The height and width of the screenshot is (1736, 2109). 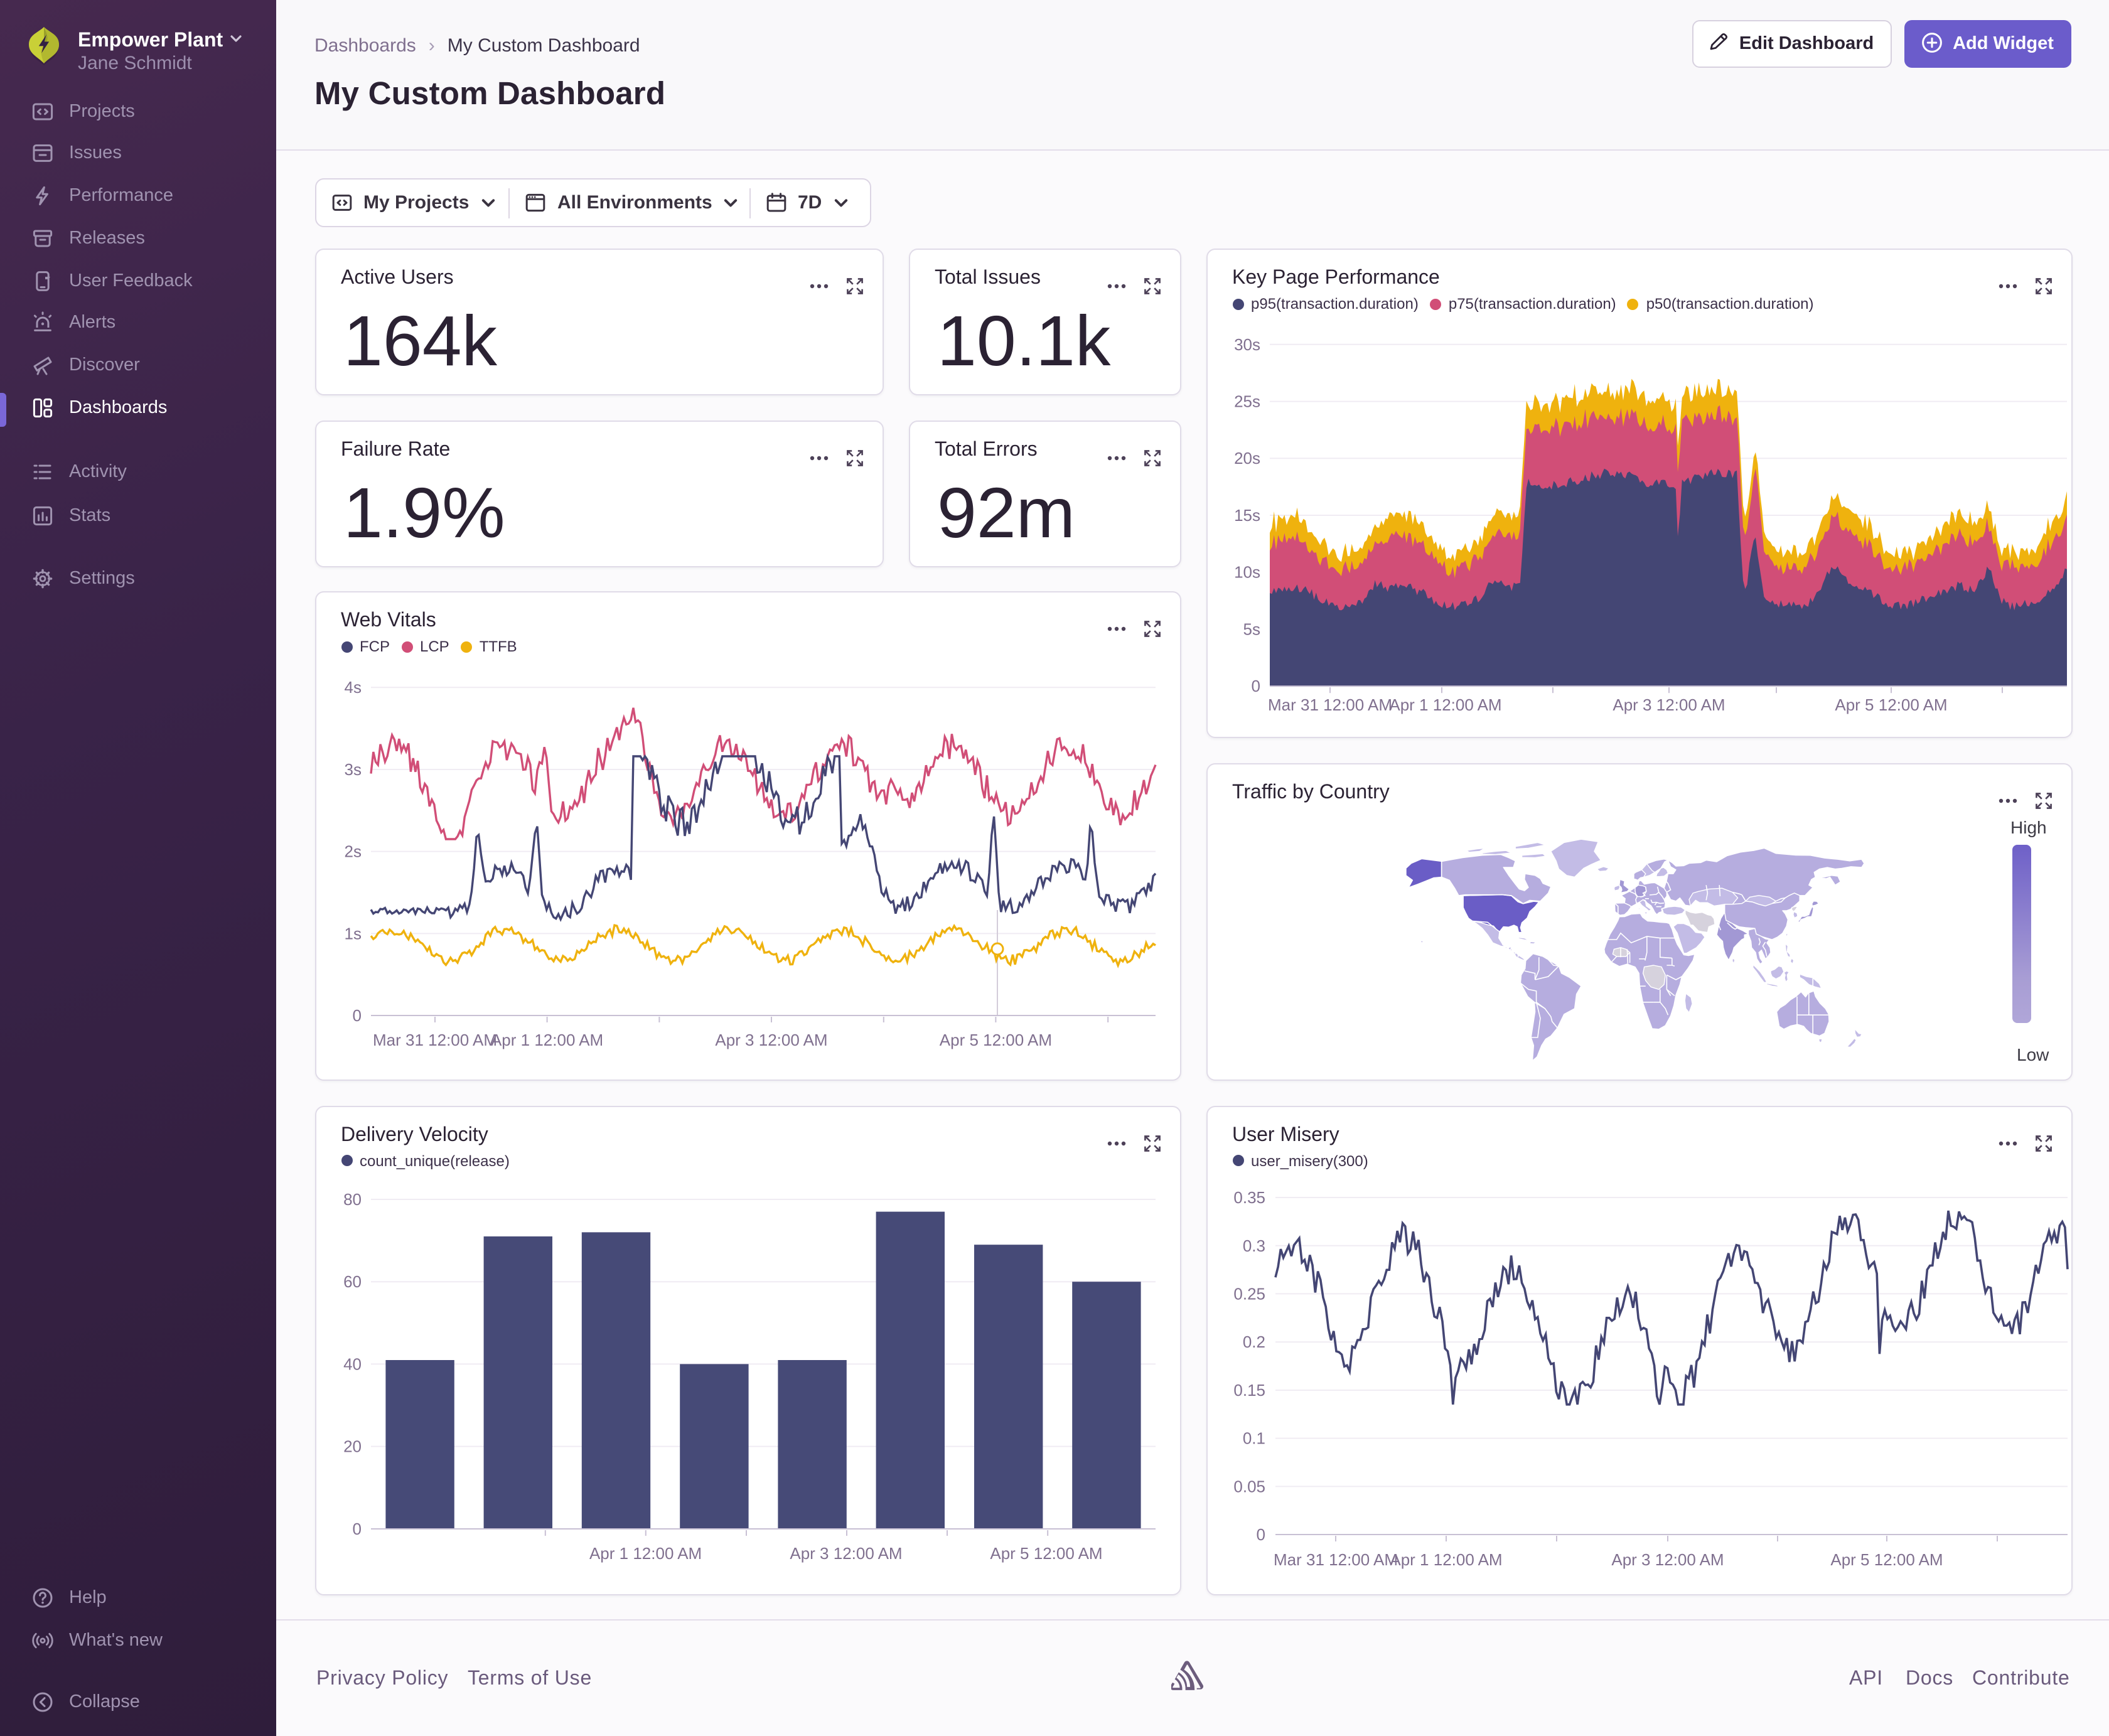 I want to click on svg-text: 3s, so click(x=352, y=769).